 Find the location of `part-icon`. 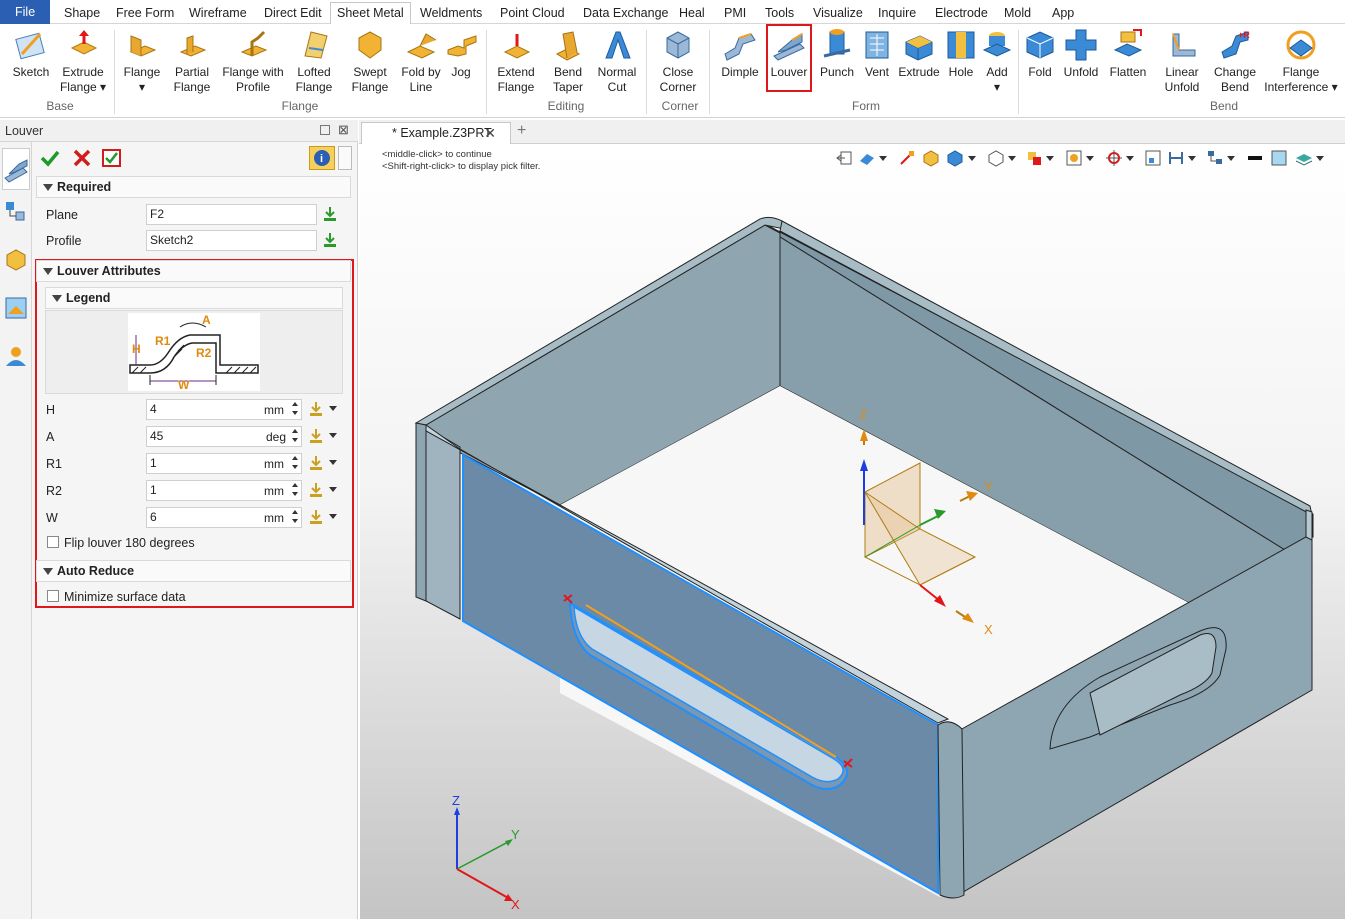

part-icon is located at coordinates (16, 260).